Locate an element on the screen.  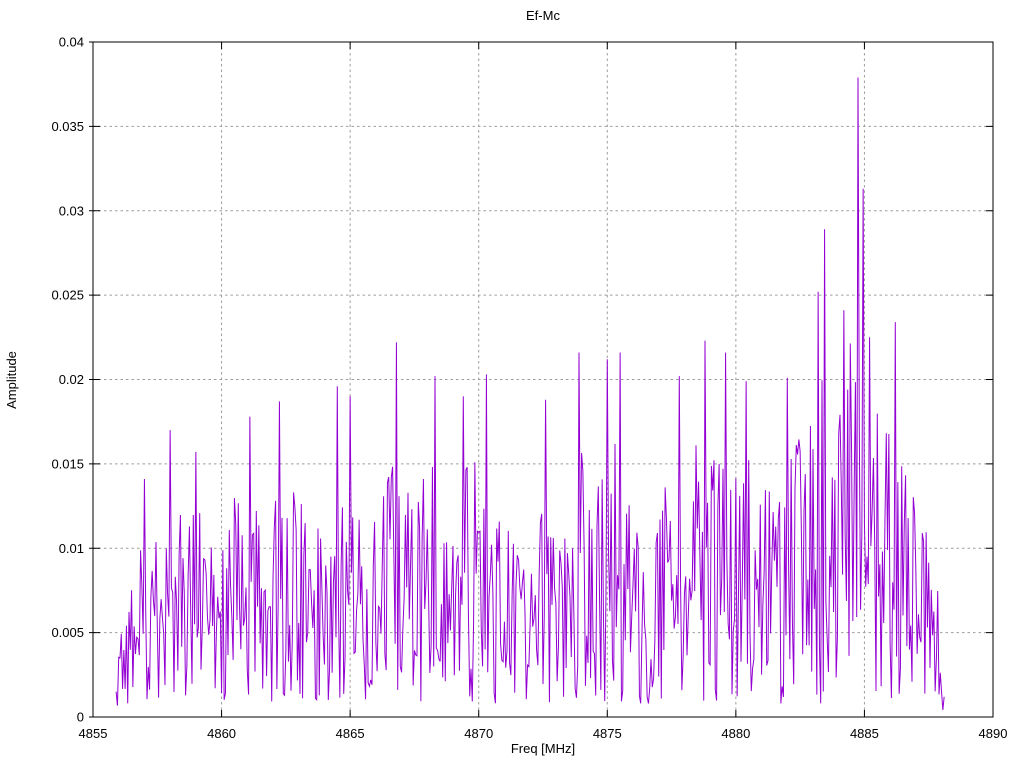
x-tick-label: 4855 is located at coordinates (93, 733).